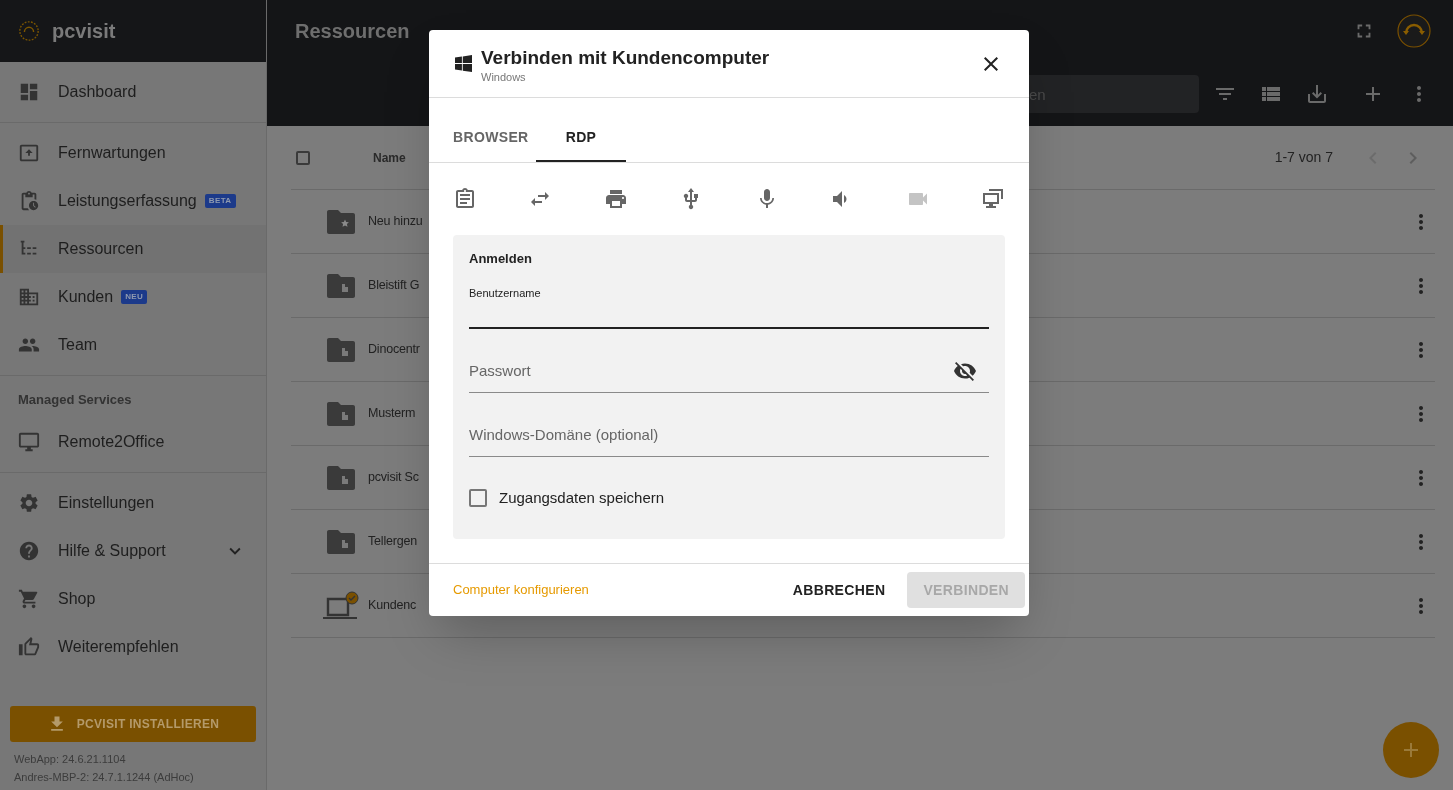 This screenshot has height=790, width=1453. I want to click on checkbox-label: Zugangsdaten speichern, so click(582, 497).